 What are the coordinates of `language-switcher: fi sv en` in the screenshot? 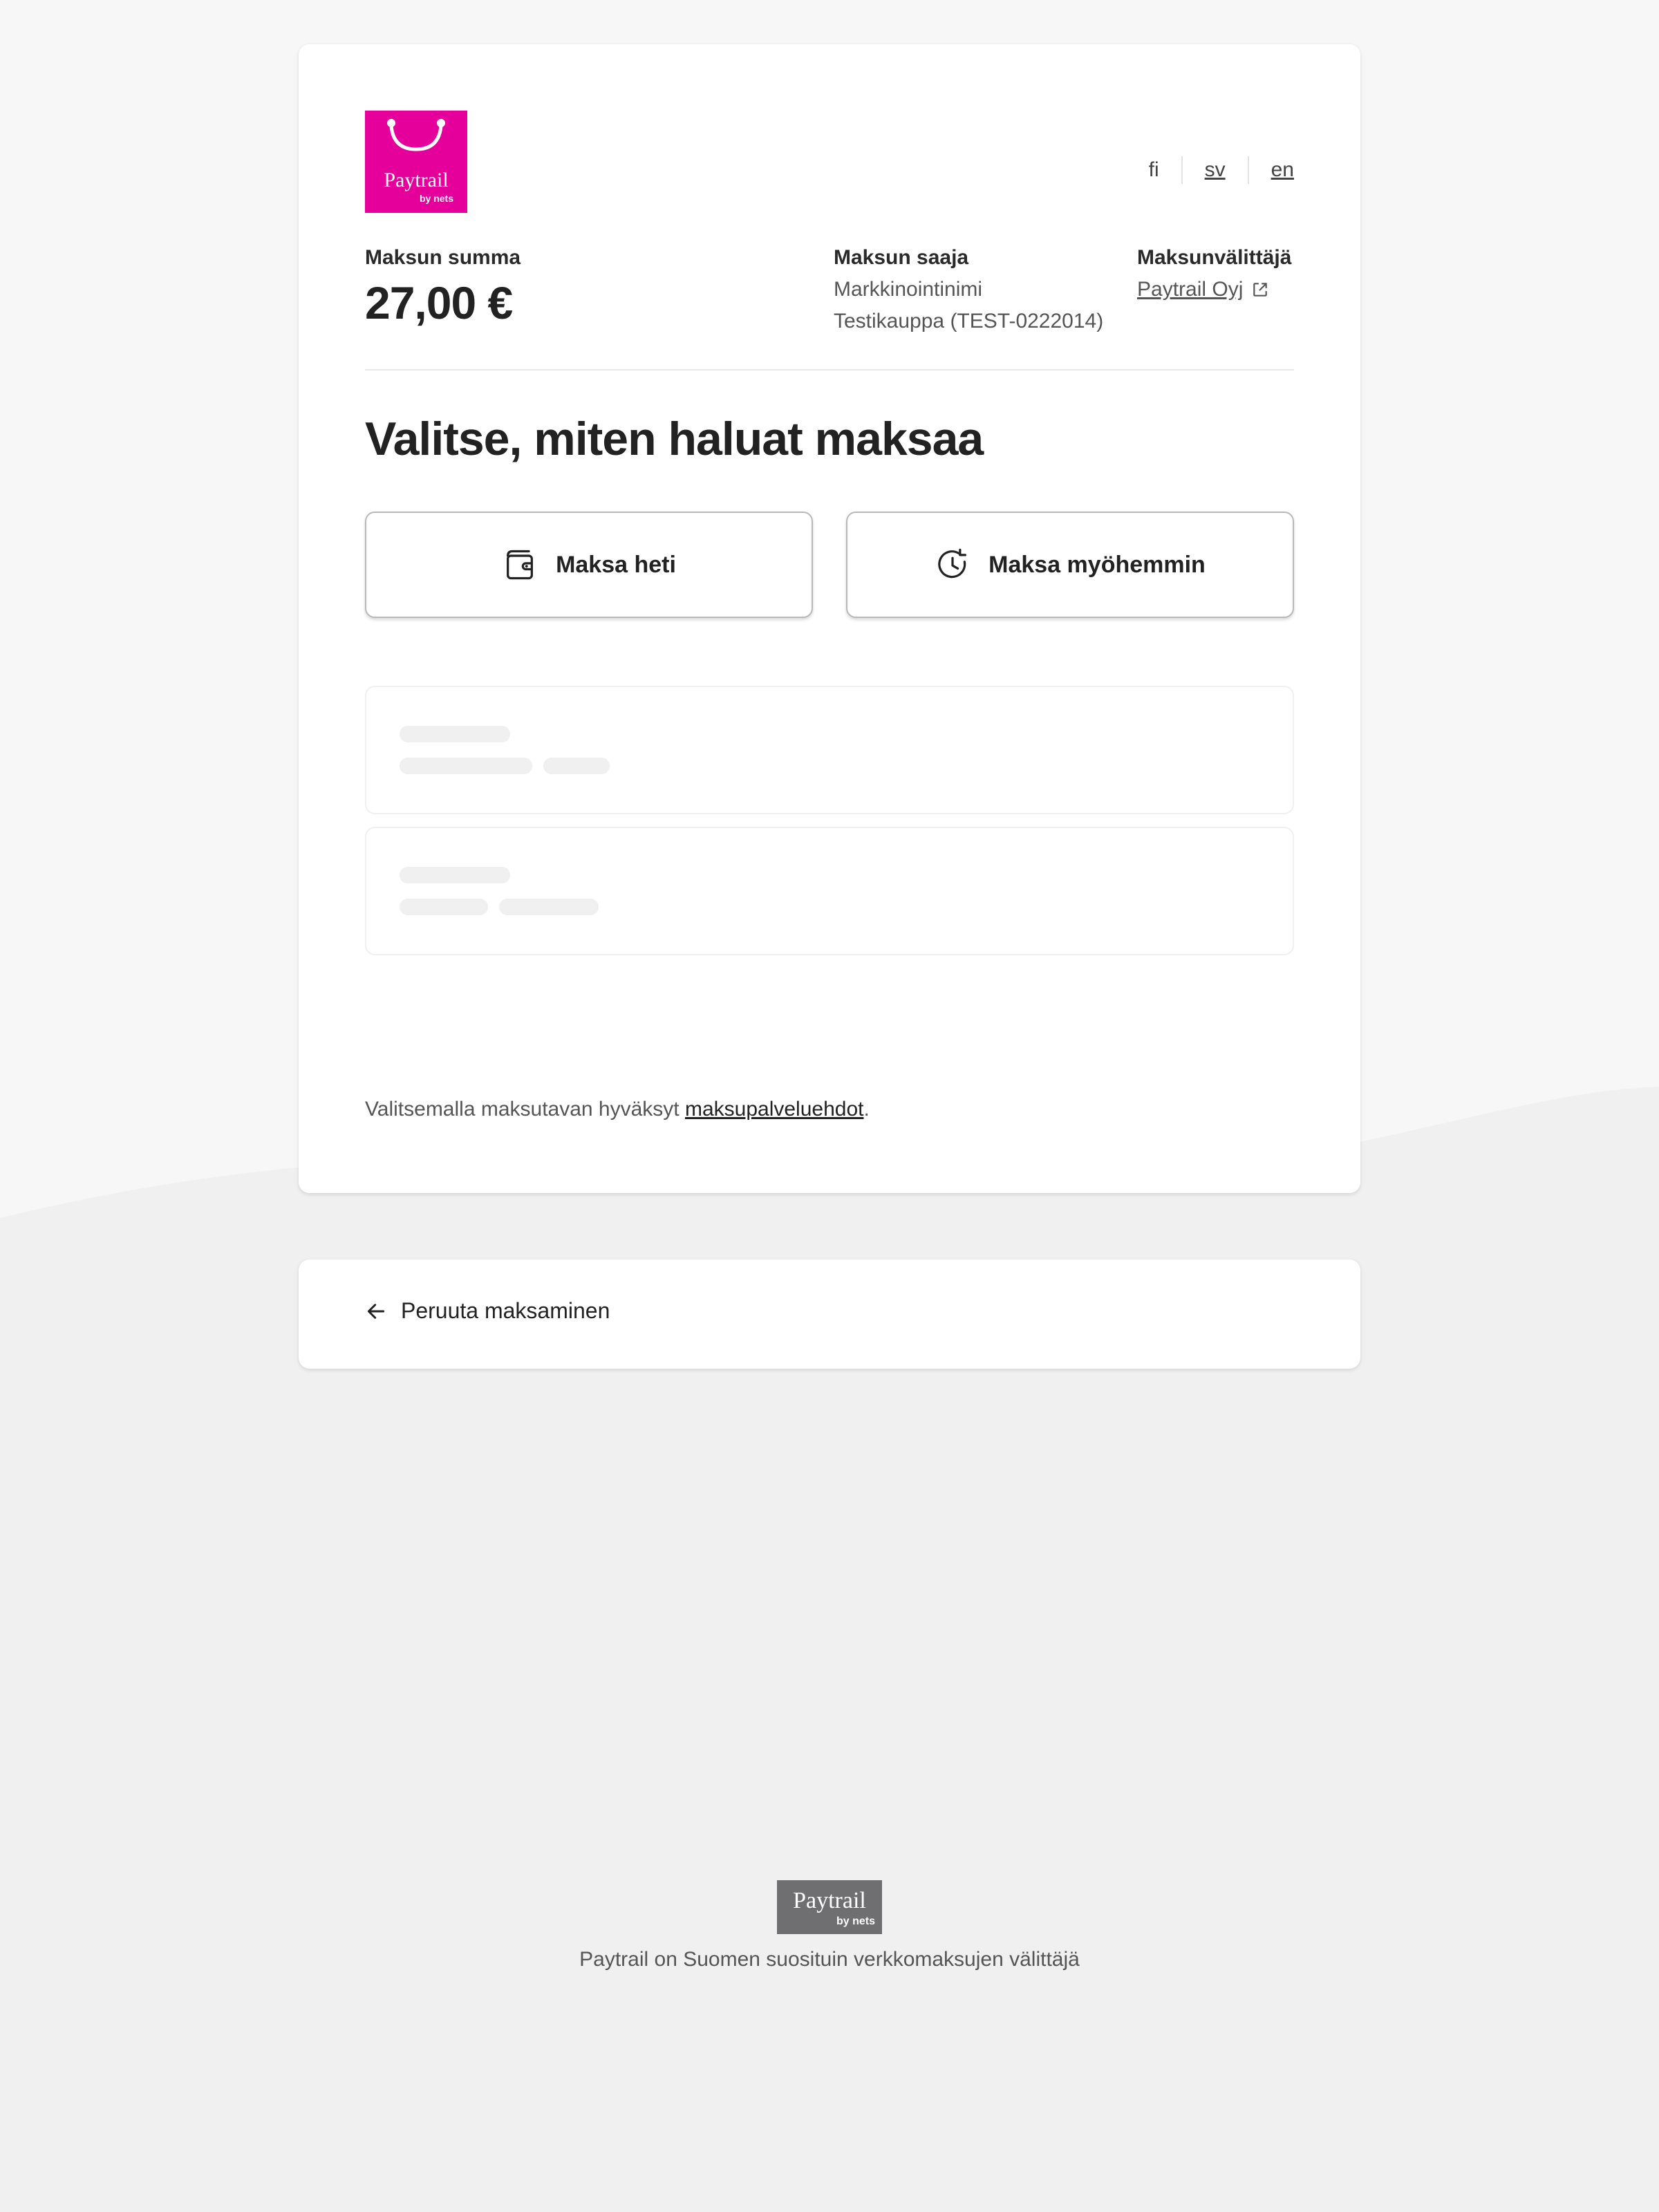 It's located at (1221, 170).